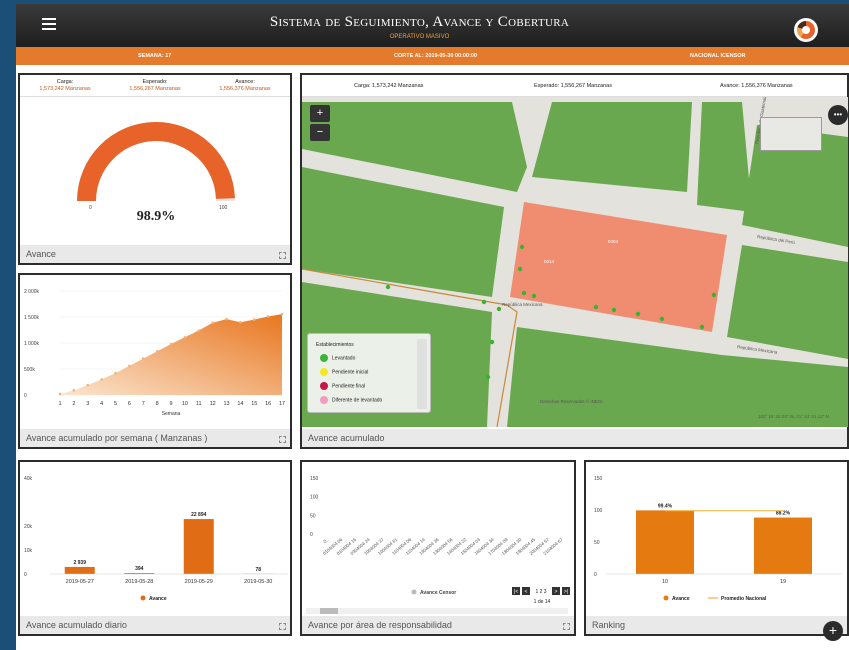  I want to click on x-tick-label: 1, so click(59, 404).